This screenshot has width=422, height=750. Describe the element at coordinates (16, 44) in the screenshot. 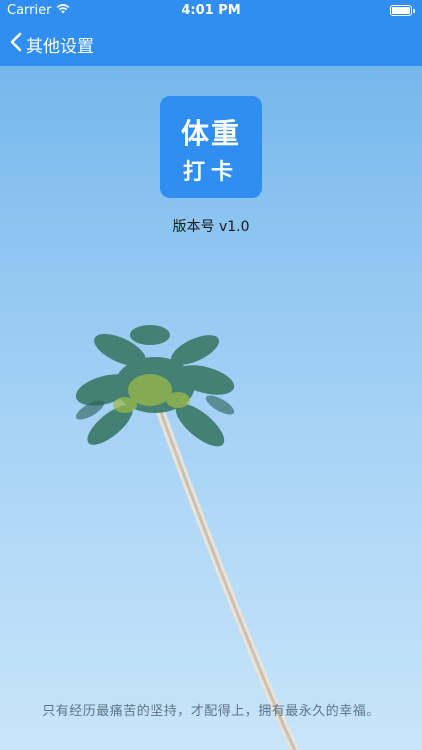

I see `chevron-left-icon` at that location.